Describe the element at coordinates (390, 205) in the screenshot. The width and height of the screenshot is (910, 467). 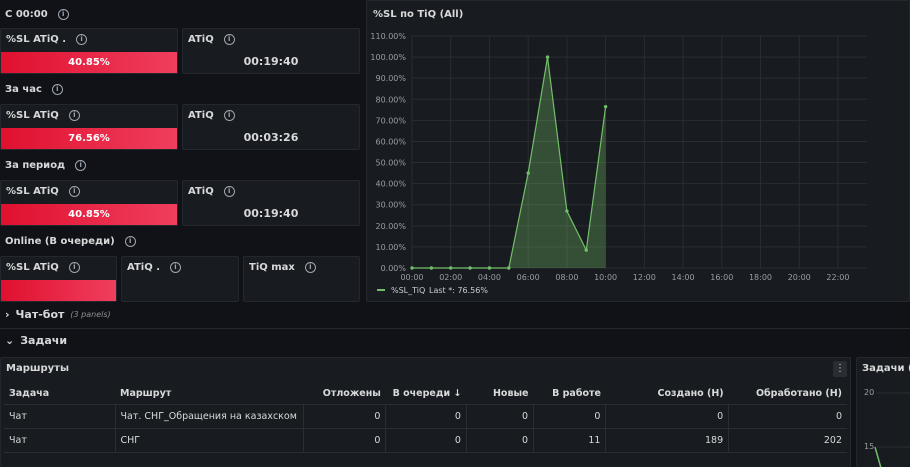
I see `y-tick-label: 30.00%` at that location.